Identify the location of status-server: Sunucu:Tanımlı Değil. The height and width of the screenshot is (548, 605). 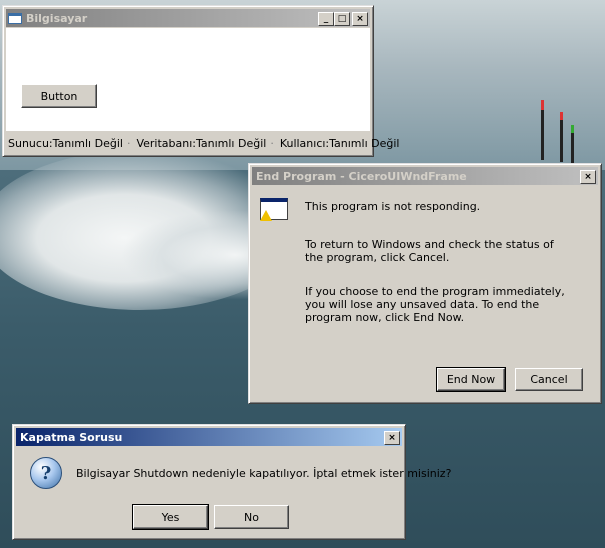
(65, 143).